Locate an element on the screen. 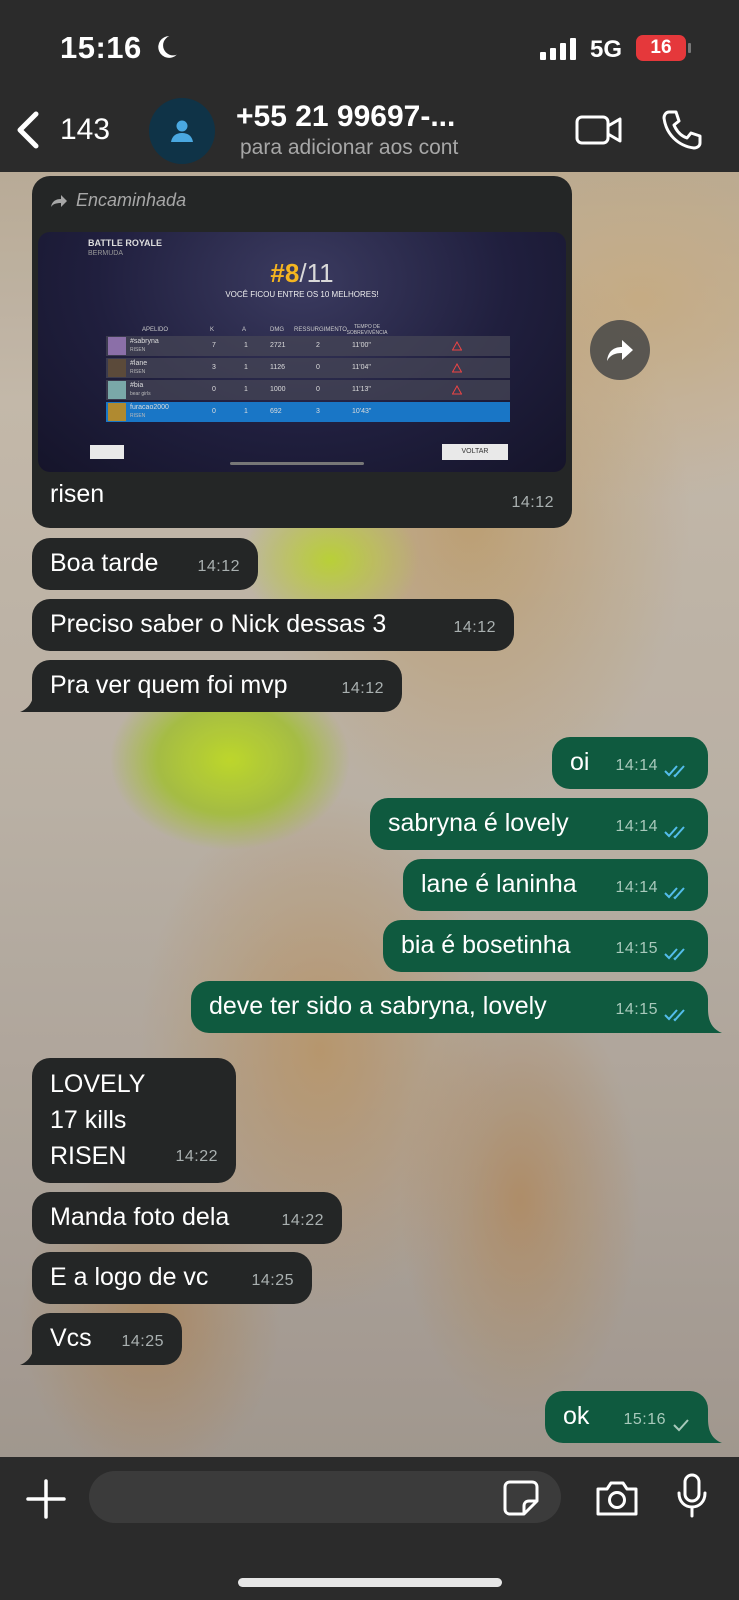 The image size is (739, 1600). table-row: #sabryna RISEN 7 1 2721 2 11'00" is located at coordinates (308, 346).